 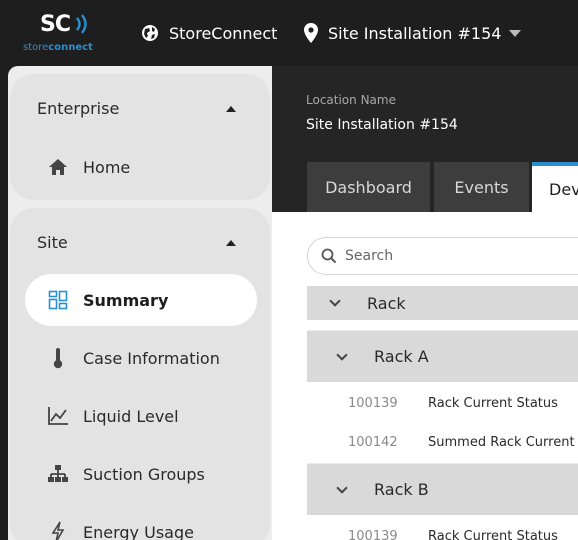 I want to click on sidebar-item-case-information: Case Information, so click(x=141, y=358).